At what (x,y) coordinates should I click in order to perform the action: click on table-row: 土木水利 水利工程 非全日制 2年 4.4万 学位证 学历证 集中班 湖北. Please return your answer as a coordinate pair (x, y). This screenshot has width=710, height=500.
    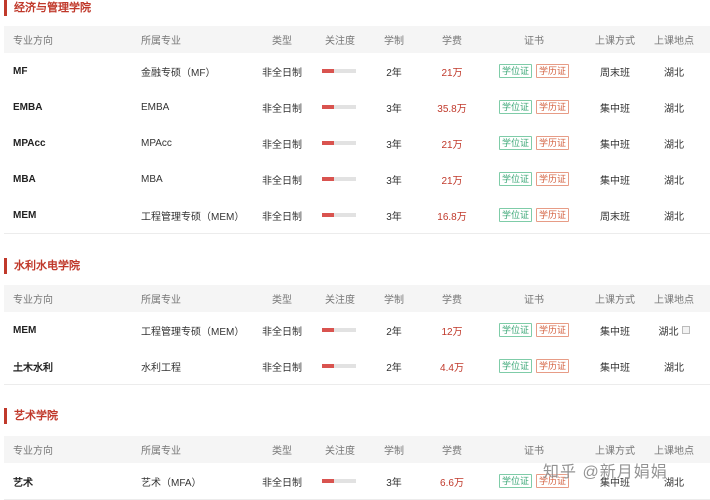
    Looking at the image, I should click on (357, 366).